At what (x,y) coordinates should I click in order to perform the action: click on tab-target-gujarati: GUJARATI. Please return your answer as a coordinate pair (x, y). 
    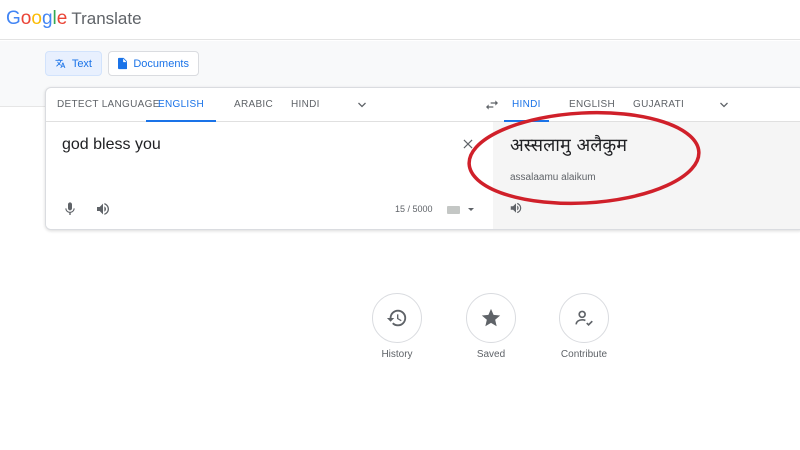
    Looking at the image, I should click on (658, 105).